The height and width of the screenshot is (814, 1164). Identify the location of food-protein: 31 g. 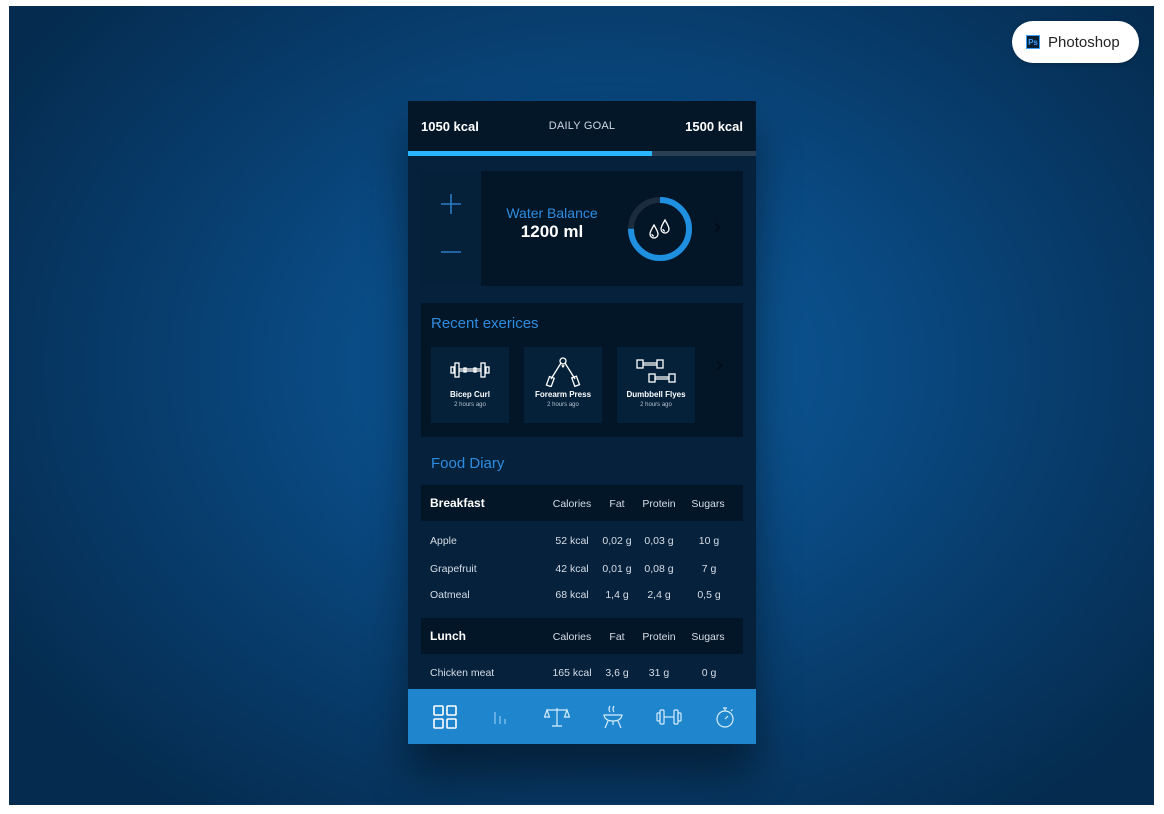
(659, 673).